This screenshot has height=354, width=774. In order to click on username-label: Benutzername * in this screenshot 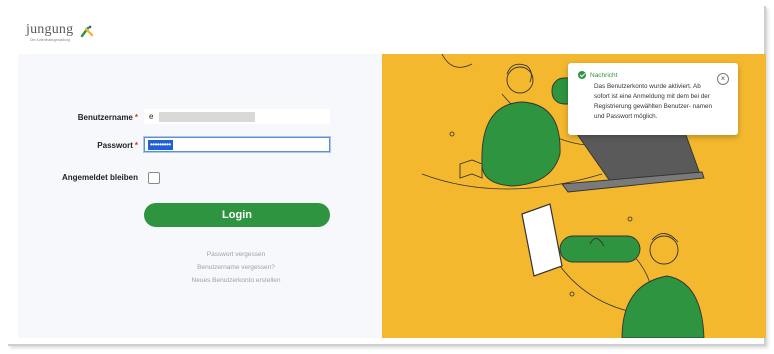, I will do `click(107, 117)`.